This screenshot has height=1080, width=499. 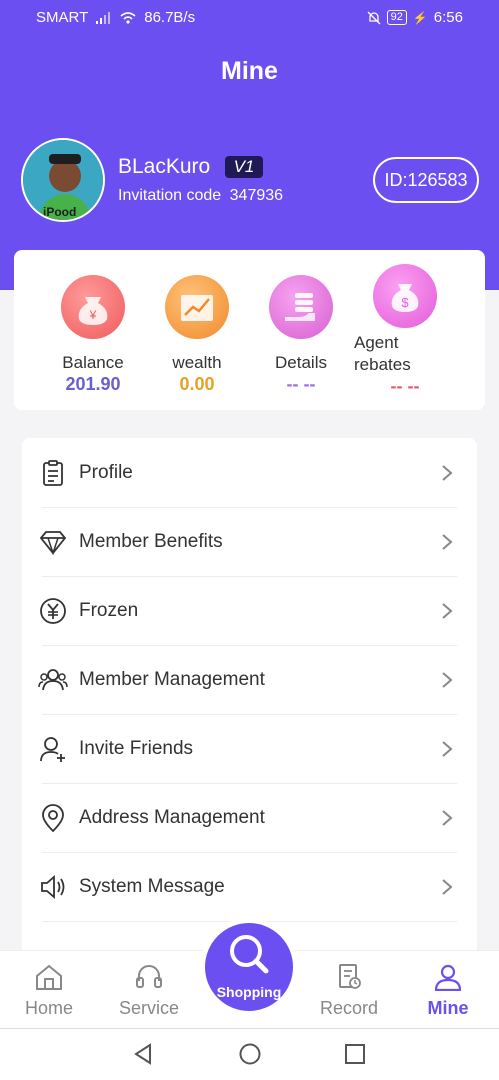 What do you see at coordinates (249, 992) in the screenshot?
I see `nav-label: Shopping` at bounding box center [249, 992].